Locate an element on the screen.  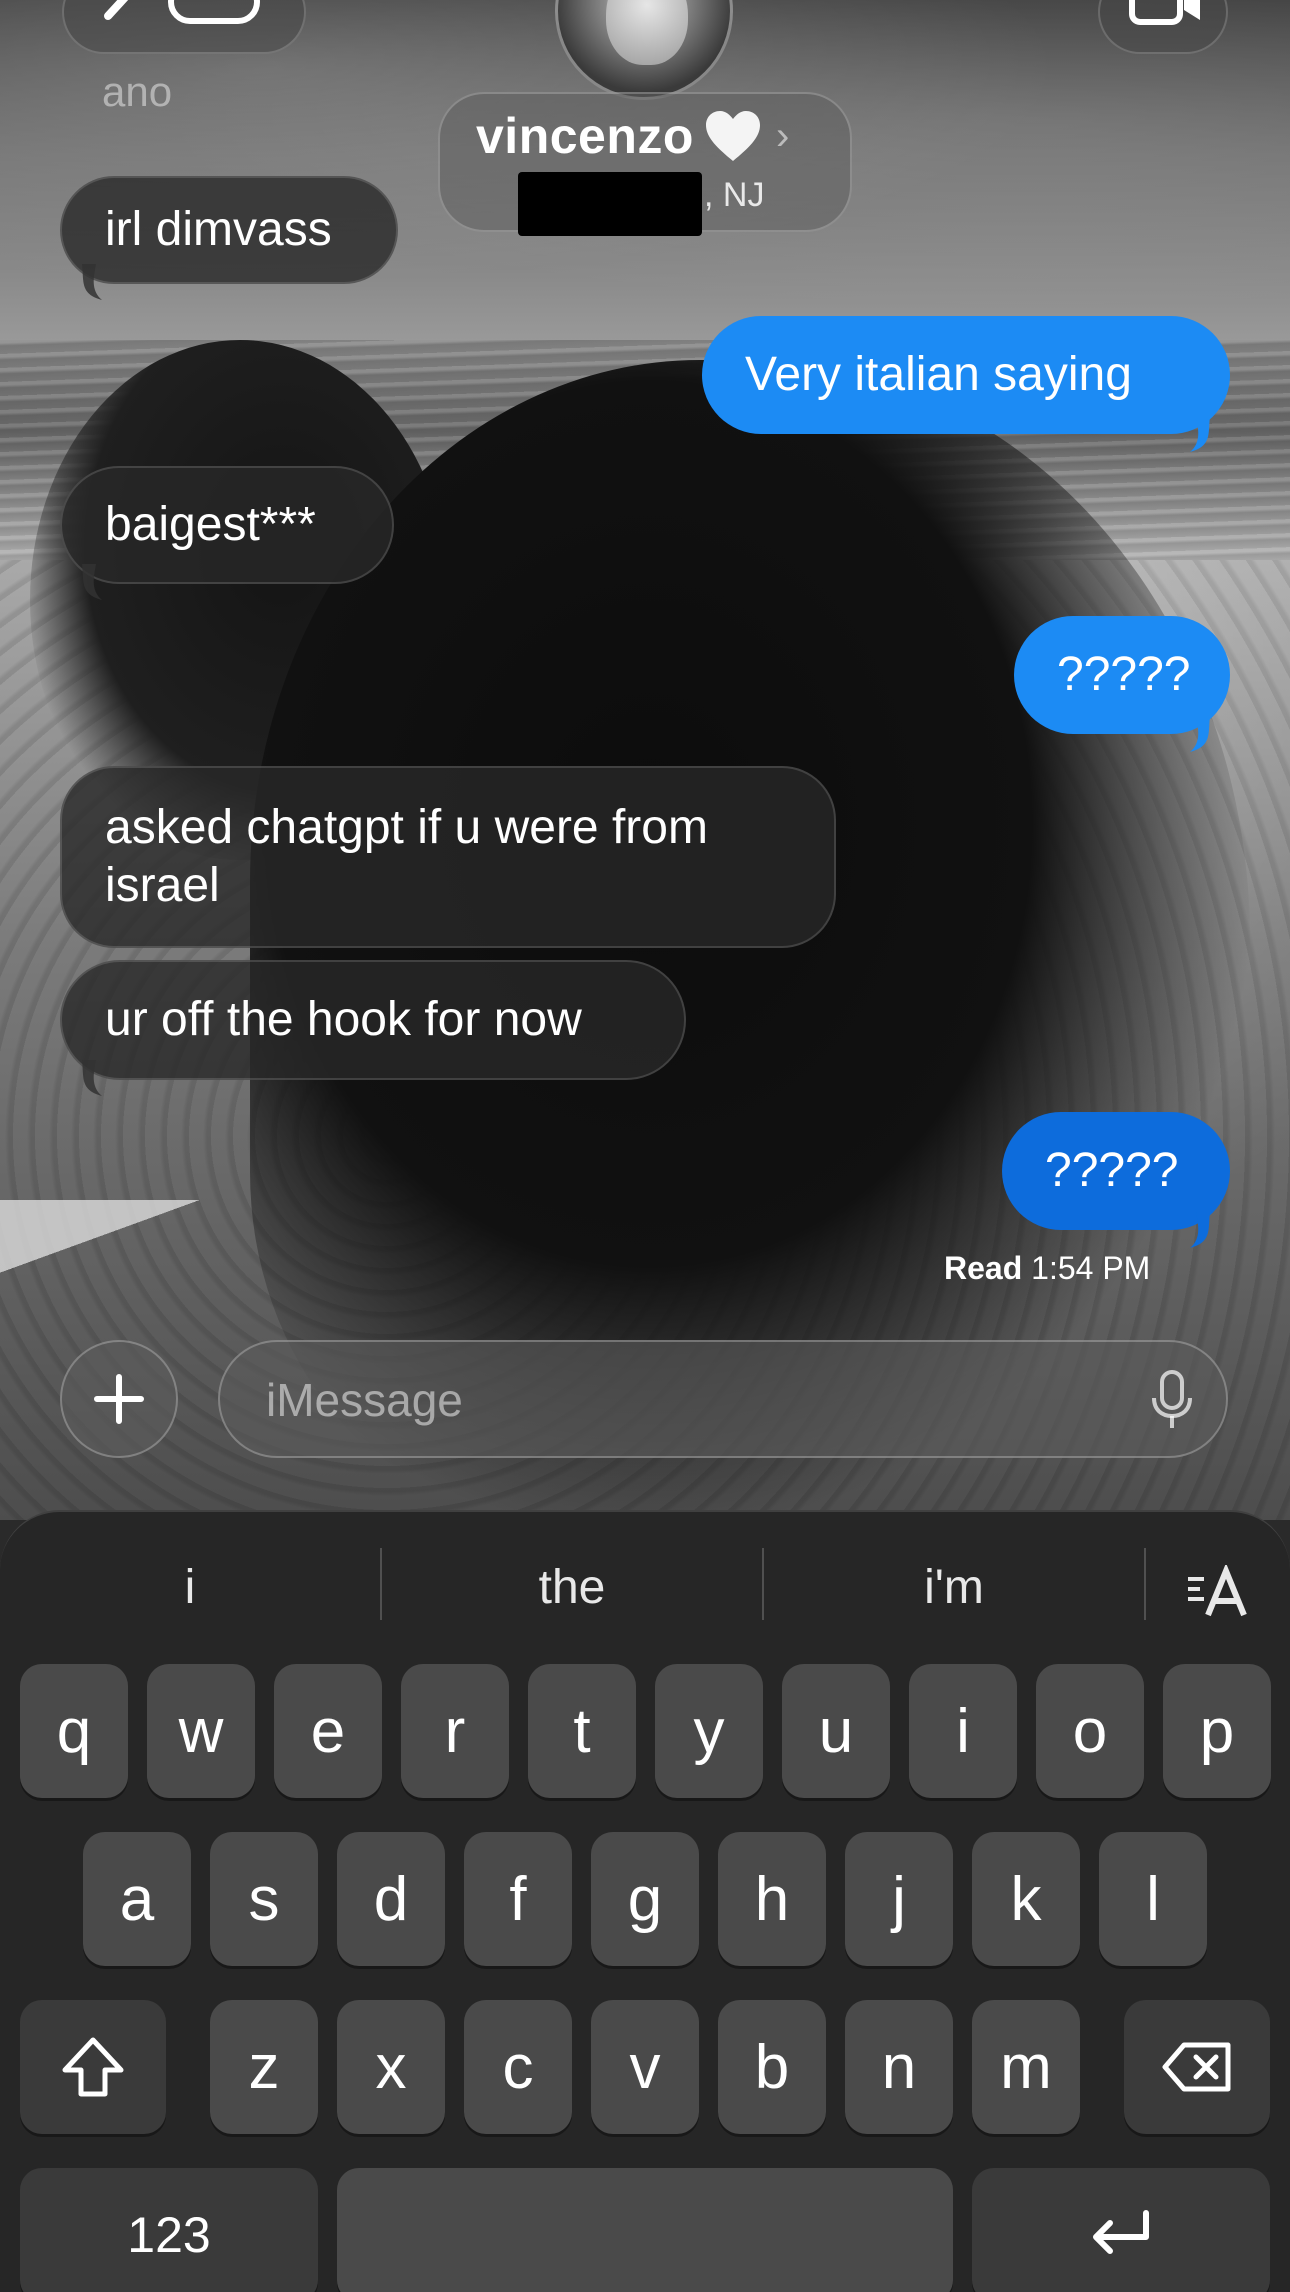
apps-plus-button is located at coordinates (119, 1399).